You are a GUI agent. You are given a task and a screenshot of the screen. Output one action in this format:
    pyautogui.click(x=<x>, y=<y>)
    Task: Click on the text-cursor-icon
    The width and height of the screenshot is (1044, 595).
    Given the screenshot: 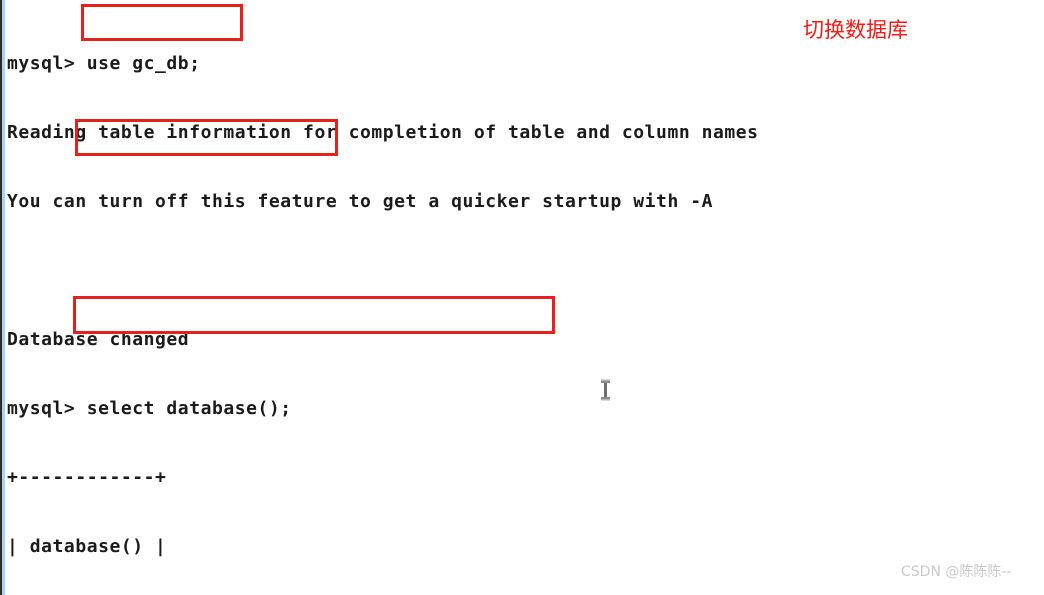 What is the action you would take?
    pyautogui.click(x=605, y=390)
    